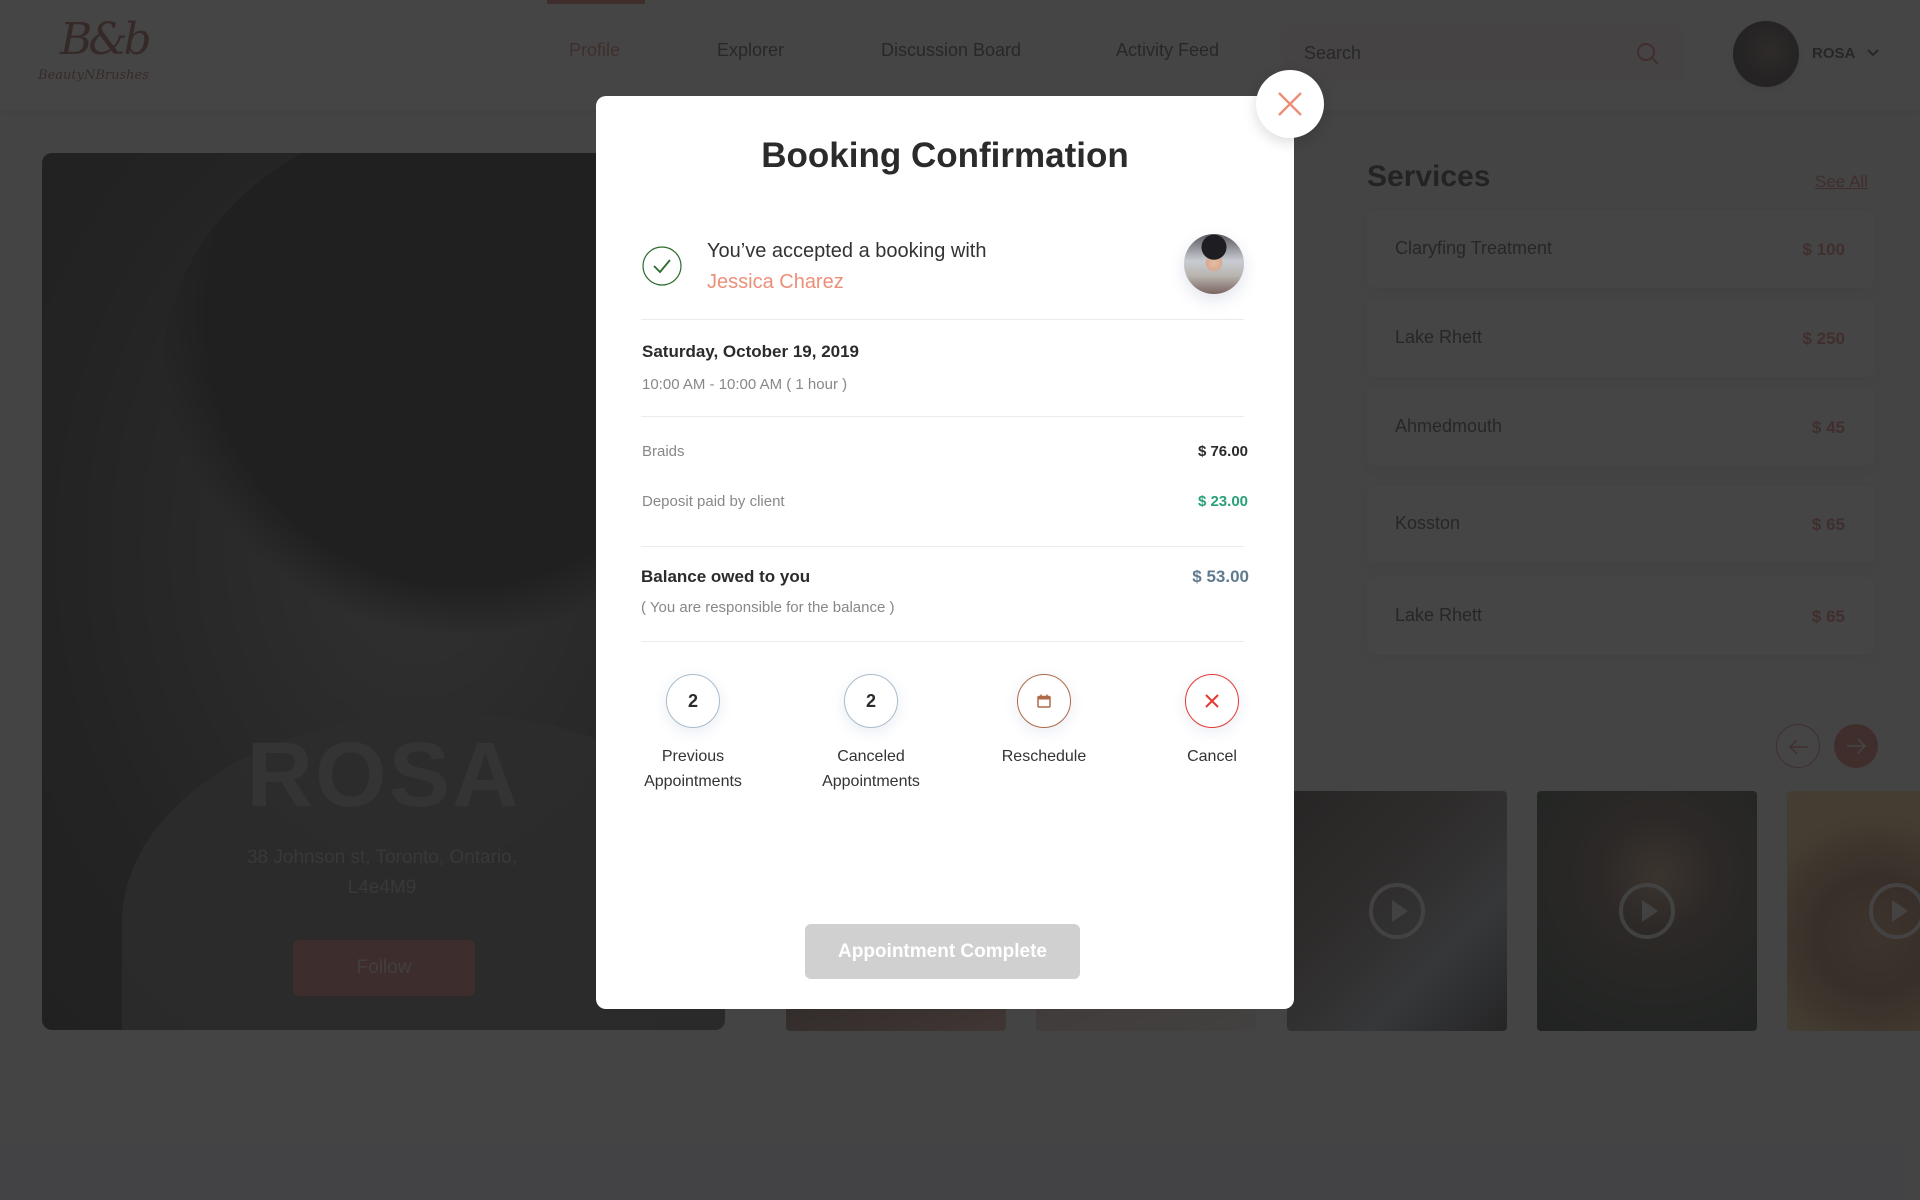  Describe the element at coordinates (663, 451) in the screenshot. I see `service-line-label: Braids` at that location.